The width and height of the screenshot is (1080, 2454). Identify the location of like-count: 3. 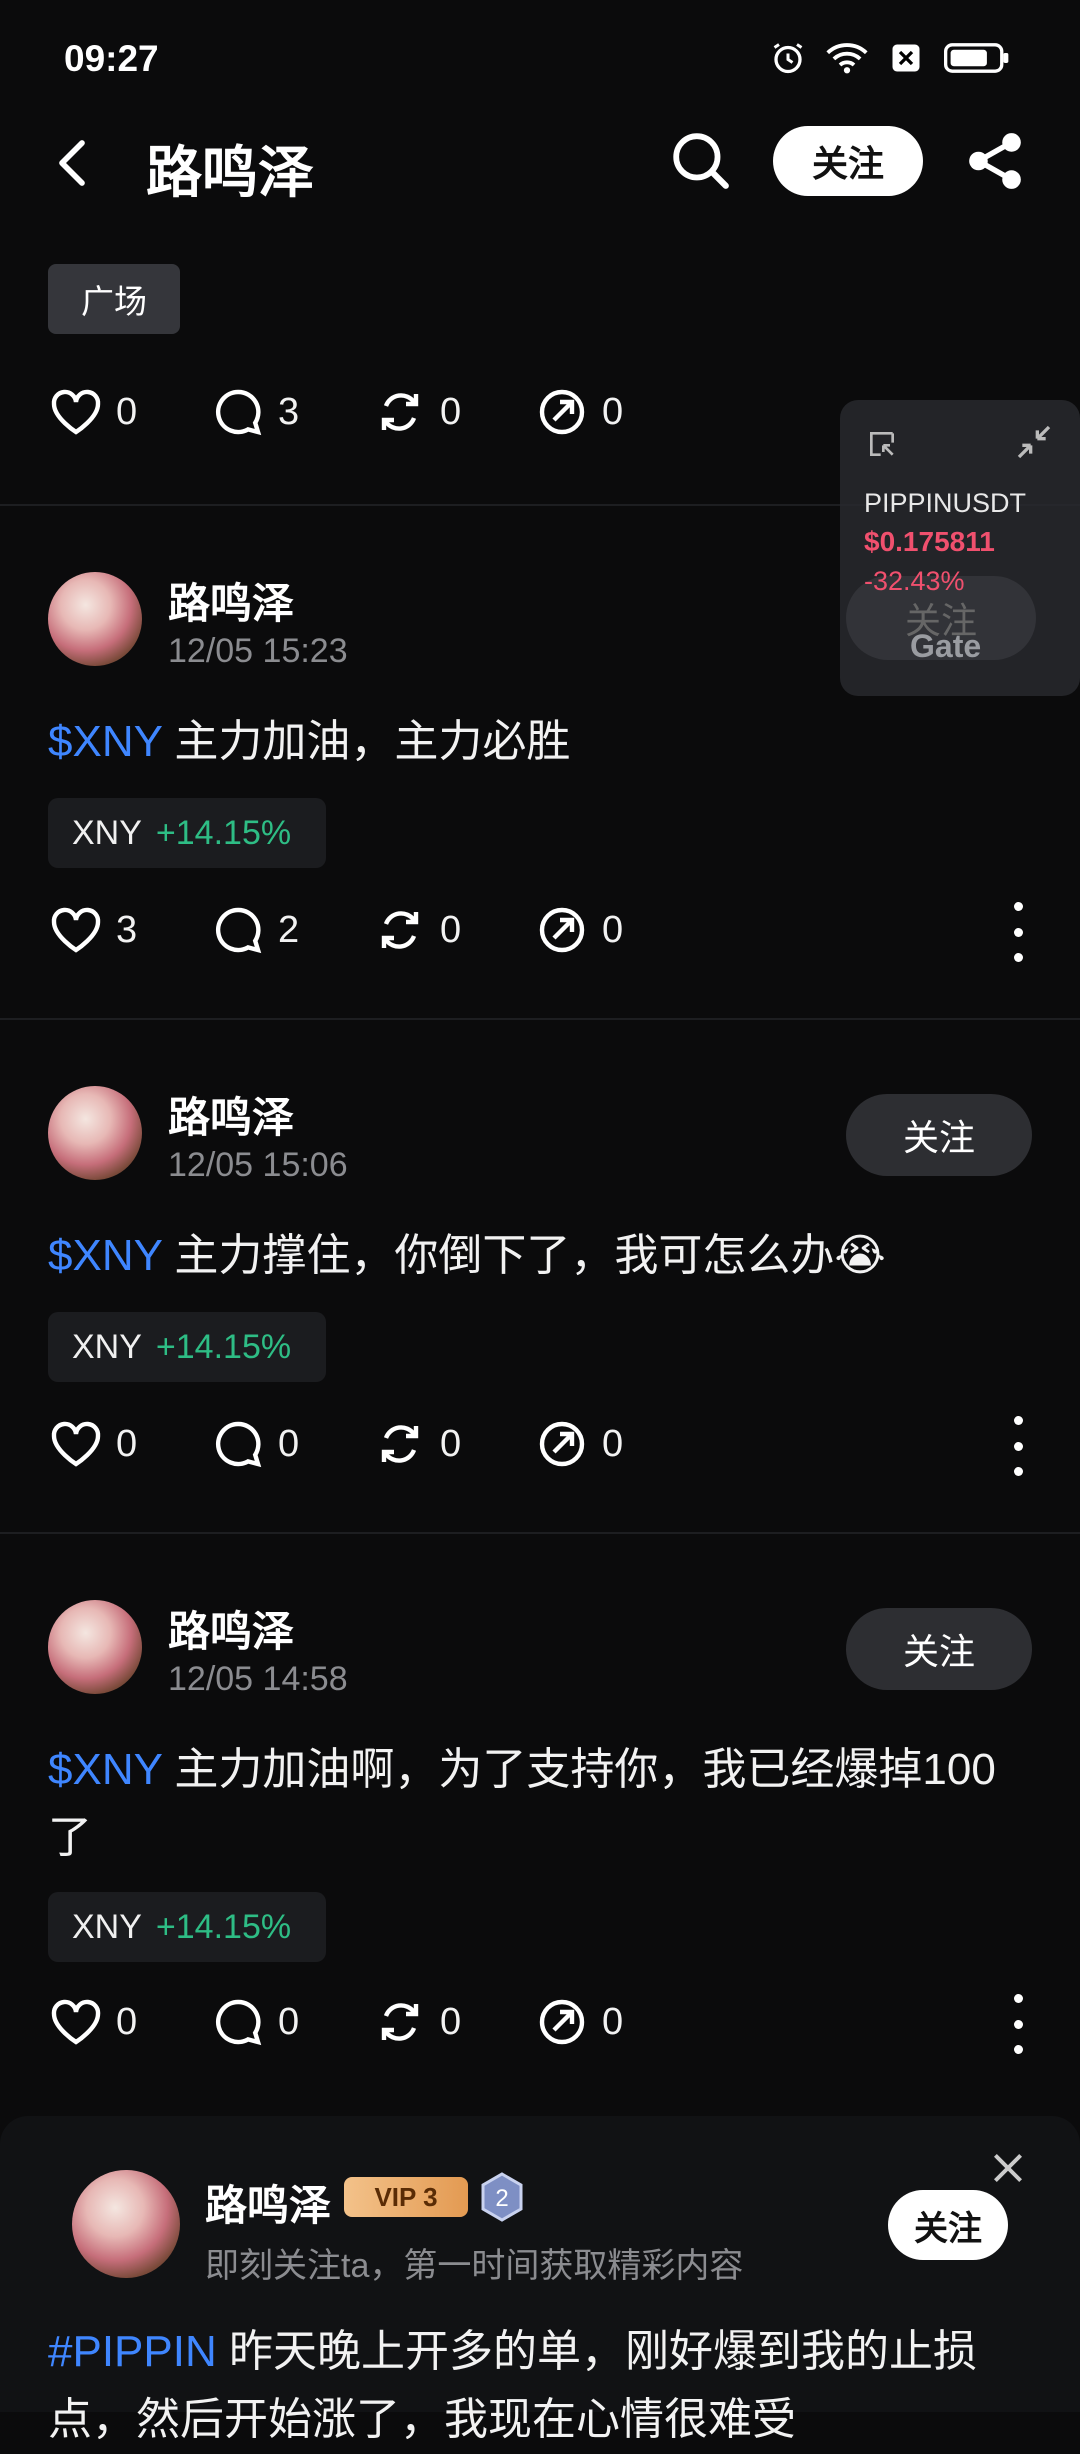
(127, 929).